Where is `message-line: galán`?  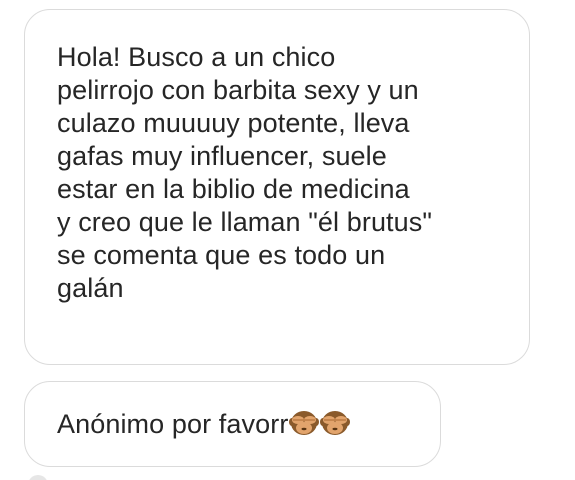 message-line: galán is located at coordinates (90, 288).